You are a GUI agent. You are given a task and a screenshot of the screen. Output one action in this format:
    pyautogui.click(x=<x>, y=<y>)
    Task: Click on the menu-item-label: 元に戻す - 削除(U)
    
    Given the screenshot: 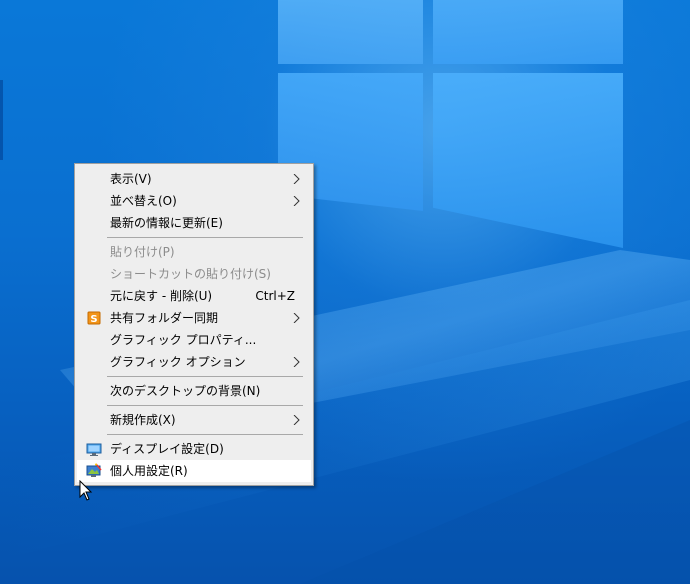 What is the action you would take?
    pyautogui.click(x=161, y=296)
    